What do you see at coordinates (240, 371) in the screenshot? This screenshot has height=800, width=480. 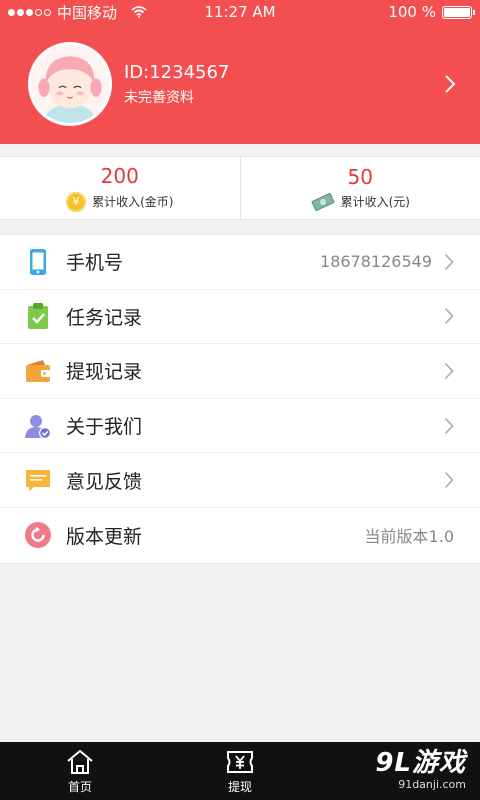 I see `menu-item-withdraw-records: 提现记录` at bounding box center [240, 371].